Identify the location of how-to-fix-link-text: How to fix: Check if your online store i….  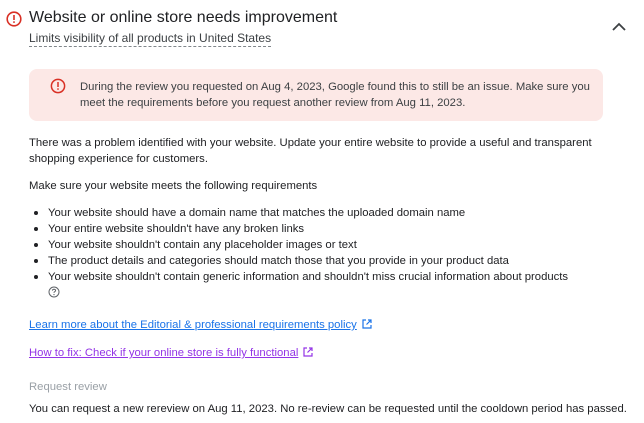
(163, 353).